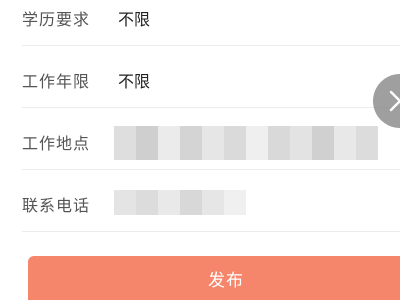 The height and width of the screenshot is (300, 400). Describe the element at coordinates (134, 80) in the screenshot. I see `work-years-value: 不限` at that location.